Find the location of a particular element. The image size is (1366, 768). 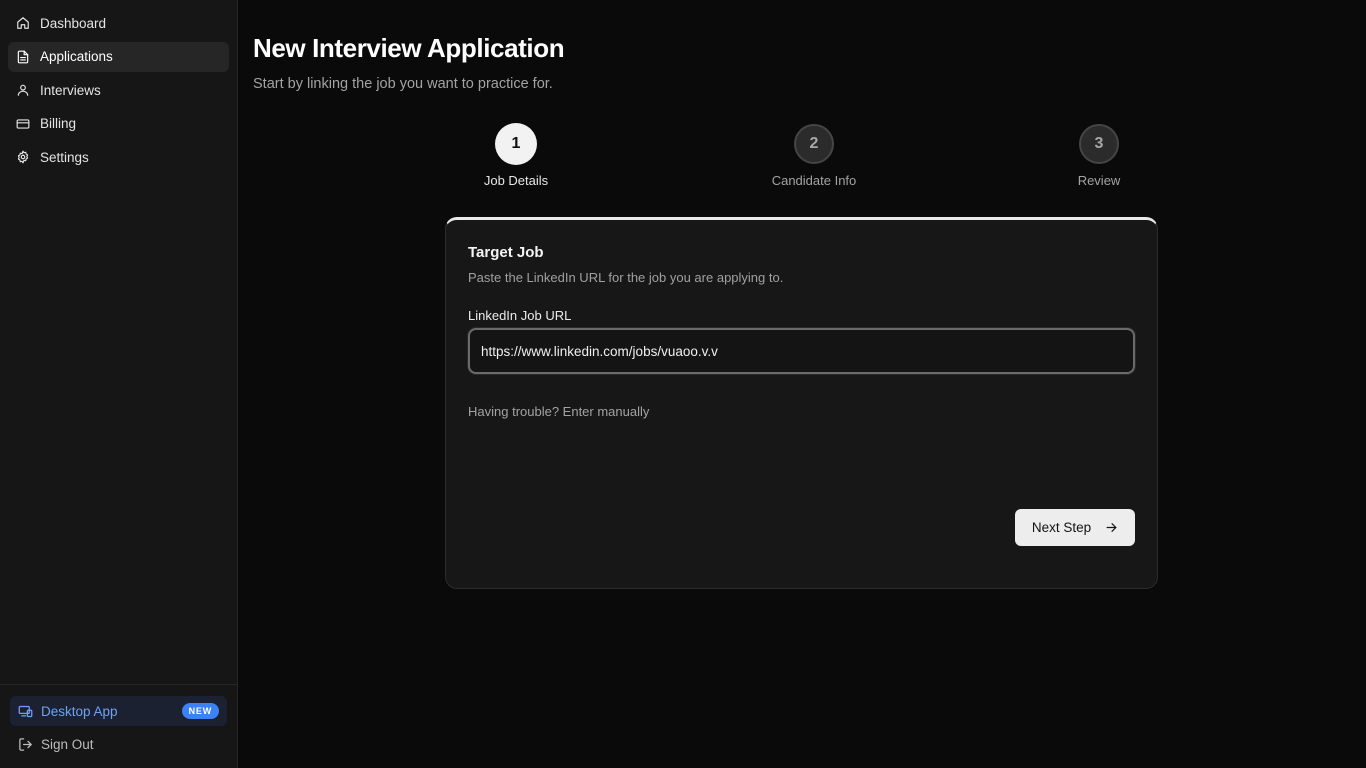

sidebar-item-label: Billing is located at coordinates (58, 123).